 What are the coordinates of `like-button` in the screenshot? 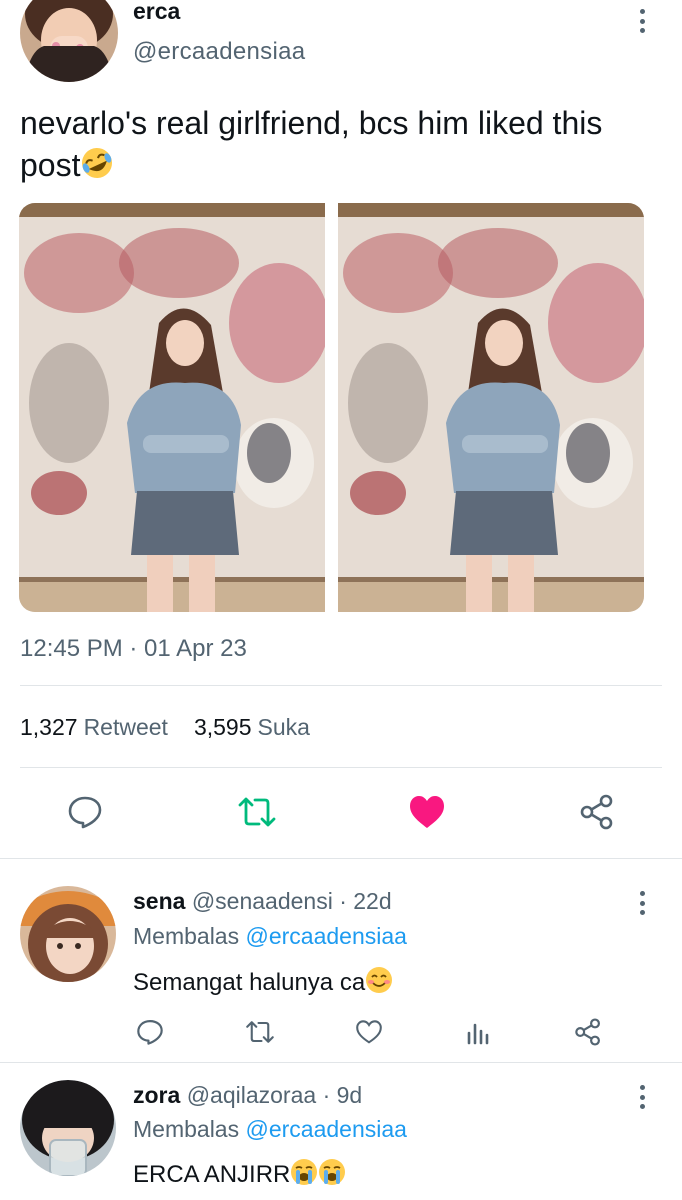 It's located at (427, 812).